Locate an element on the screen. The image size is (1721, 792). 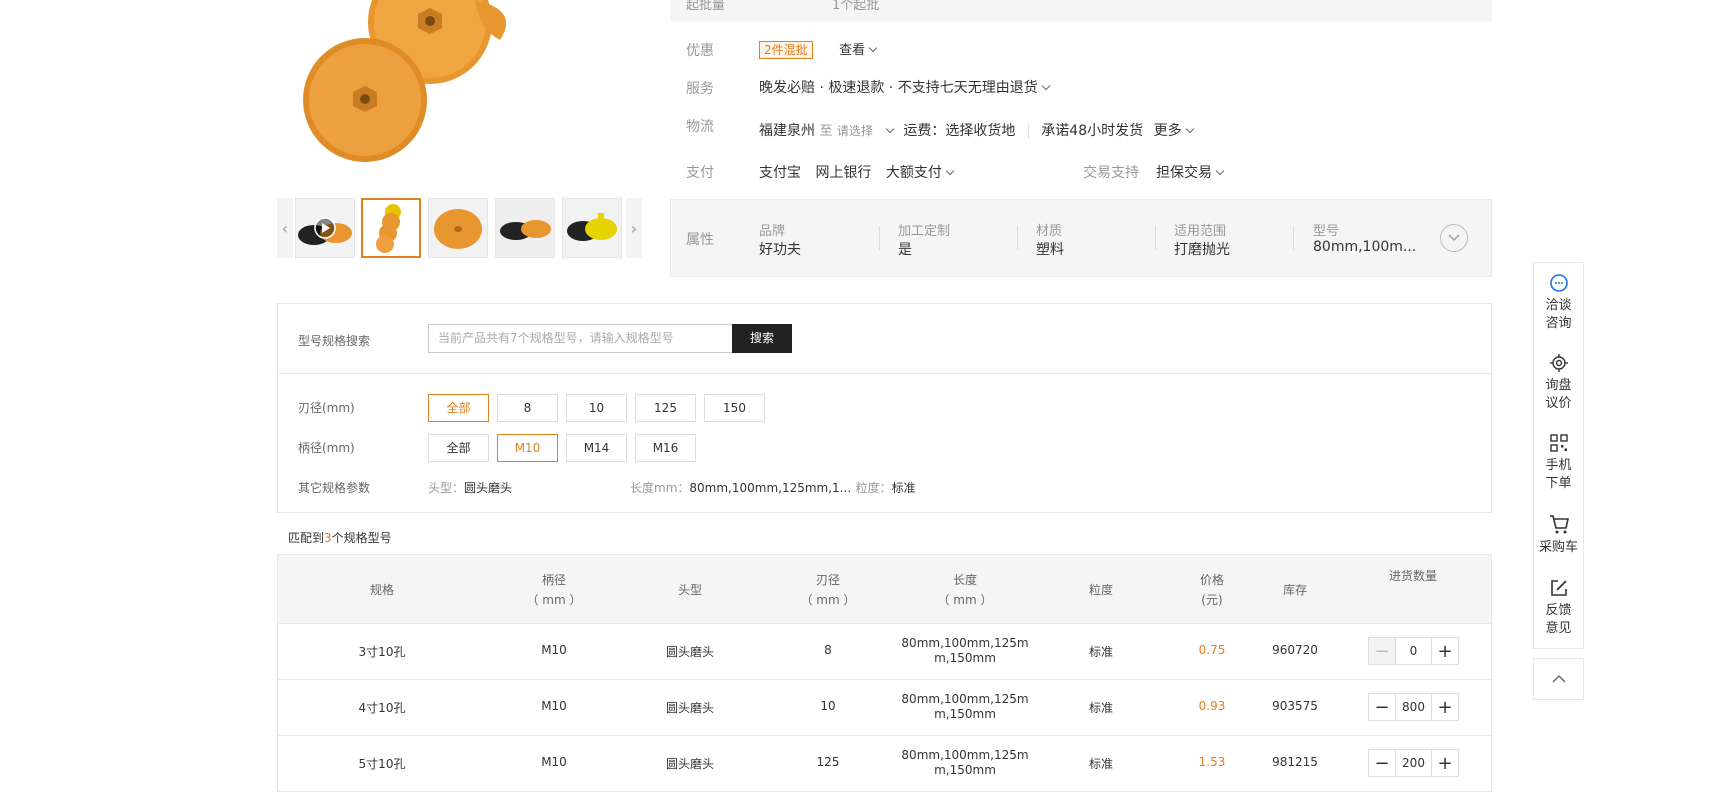
spec-table-header is located at coordinates (884, 589).